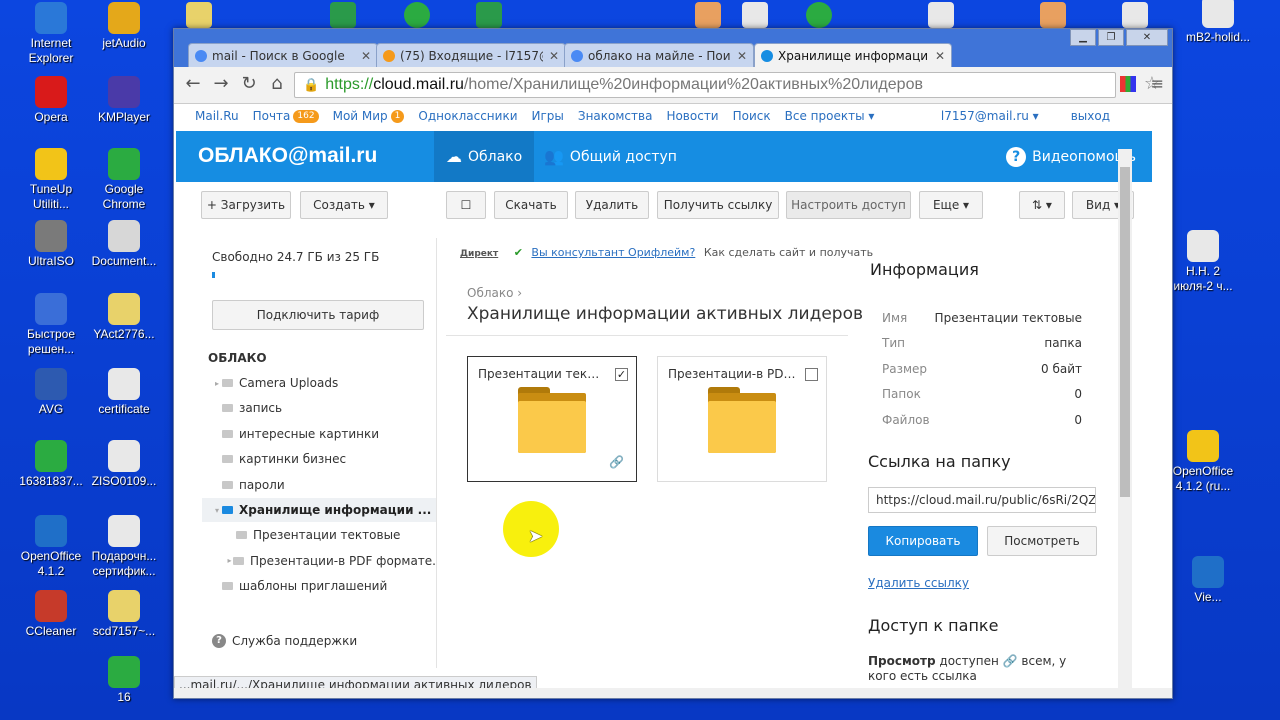  Describe the element at coordinates (615, 116) in the screenshot. I see `portal-link-dating: Знакомства` at that location.